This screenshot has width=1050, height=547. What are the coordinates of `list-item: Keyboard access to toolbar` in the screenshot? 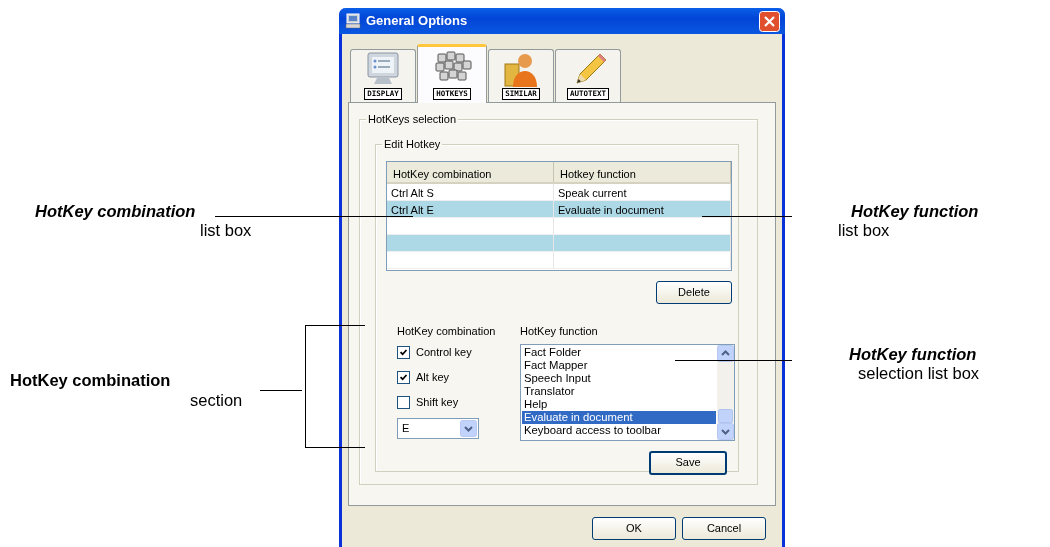 It's located at (619, 430).